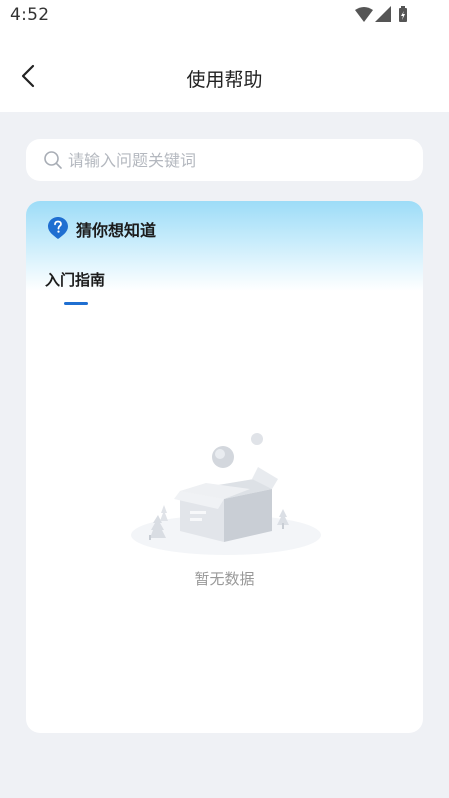 This screenshot has height=798, width=449. I want to click on status-time: 4:52, so click(30, 15).